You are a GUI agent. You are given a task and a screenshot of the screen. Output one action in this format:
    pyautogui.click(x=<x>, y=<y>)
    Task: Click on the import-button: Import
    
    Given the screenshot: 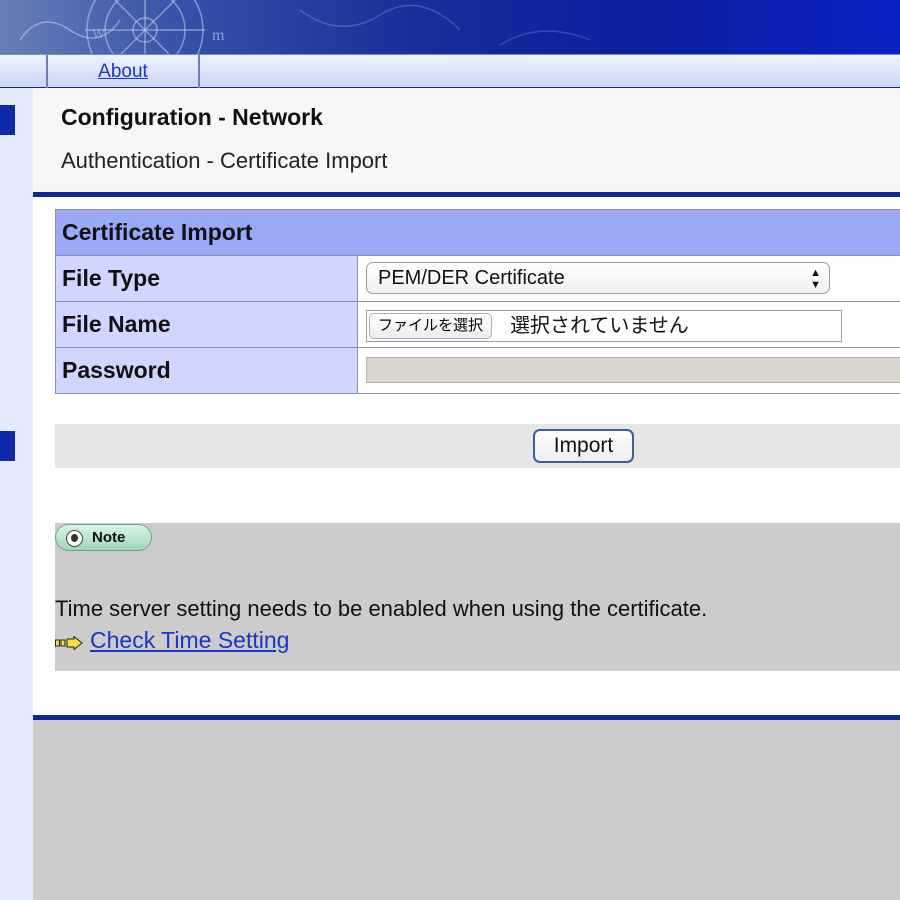 What is the action you would take?
    pyautogui.click(x=583, y=446)
    